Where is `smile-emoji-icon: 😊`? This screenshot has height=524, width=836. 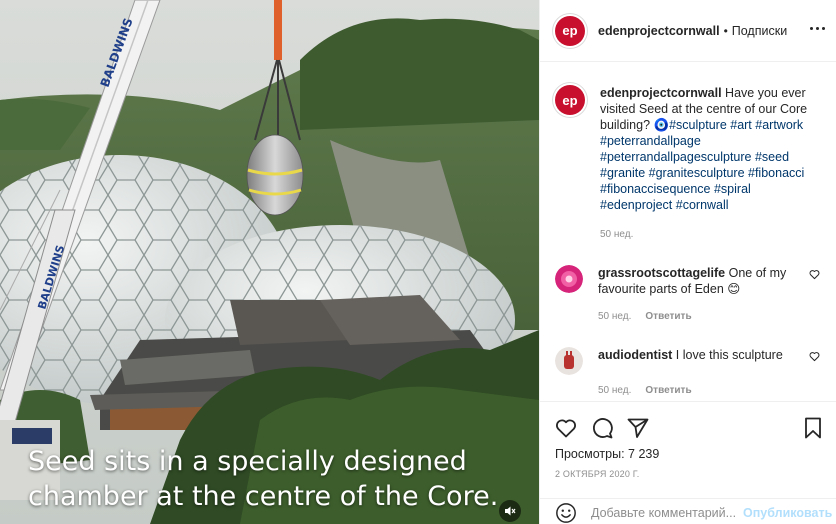
smile-emoji-icon: 😊 is located at coordinates (734, 289).